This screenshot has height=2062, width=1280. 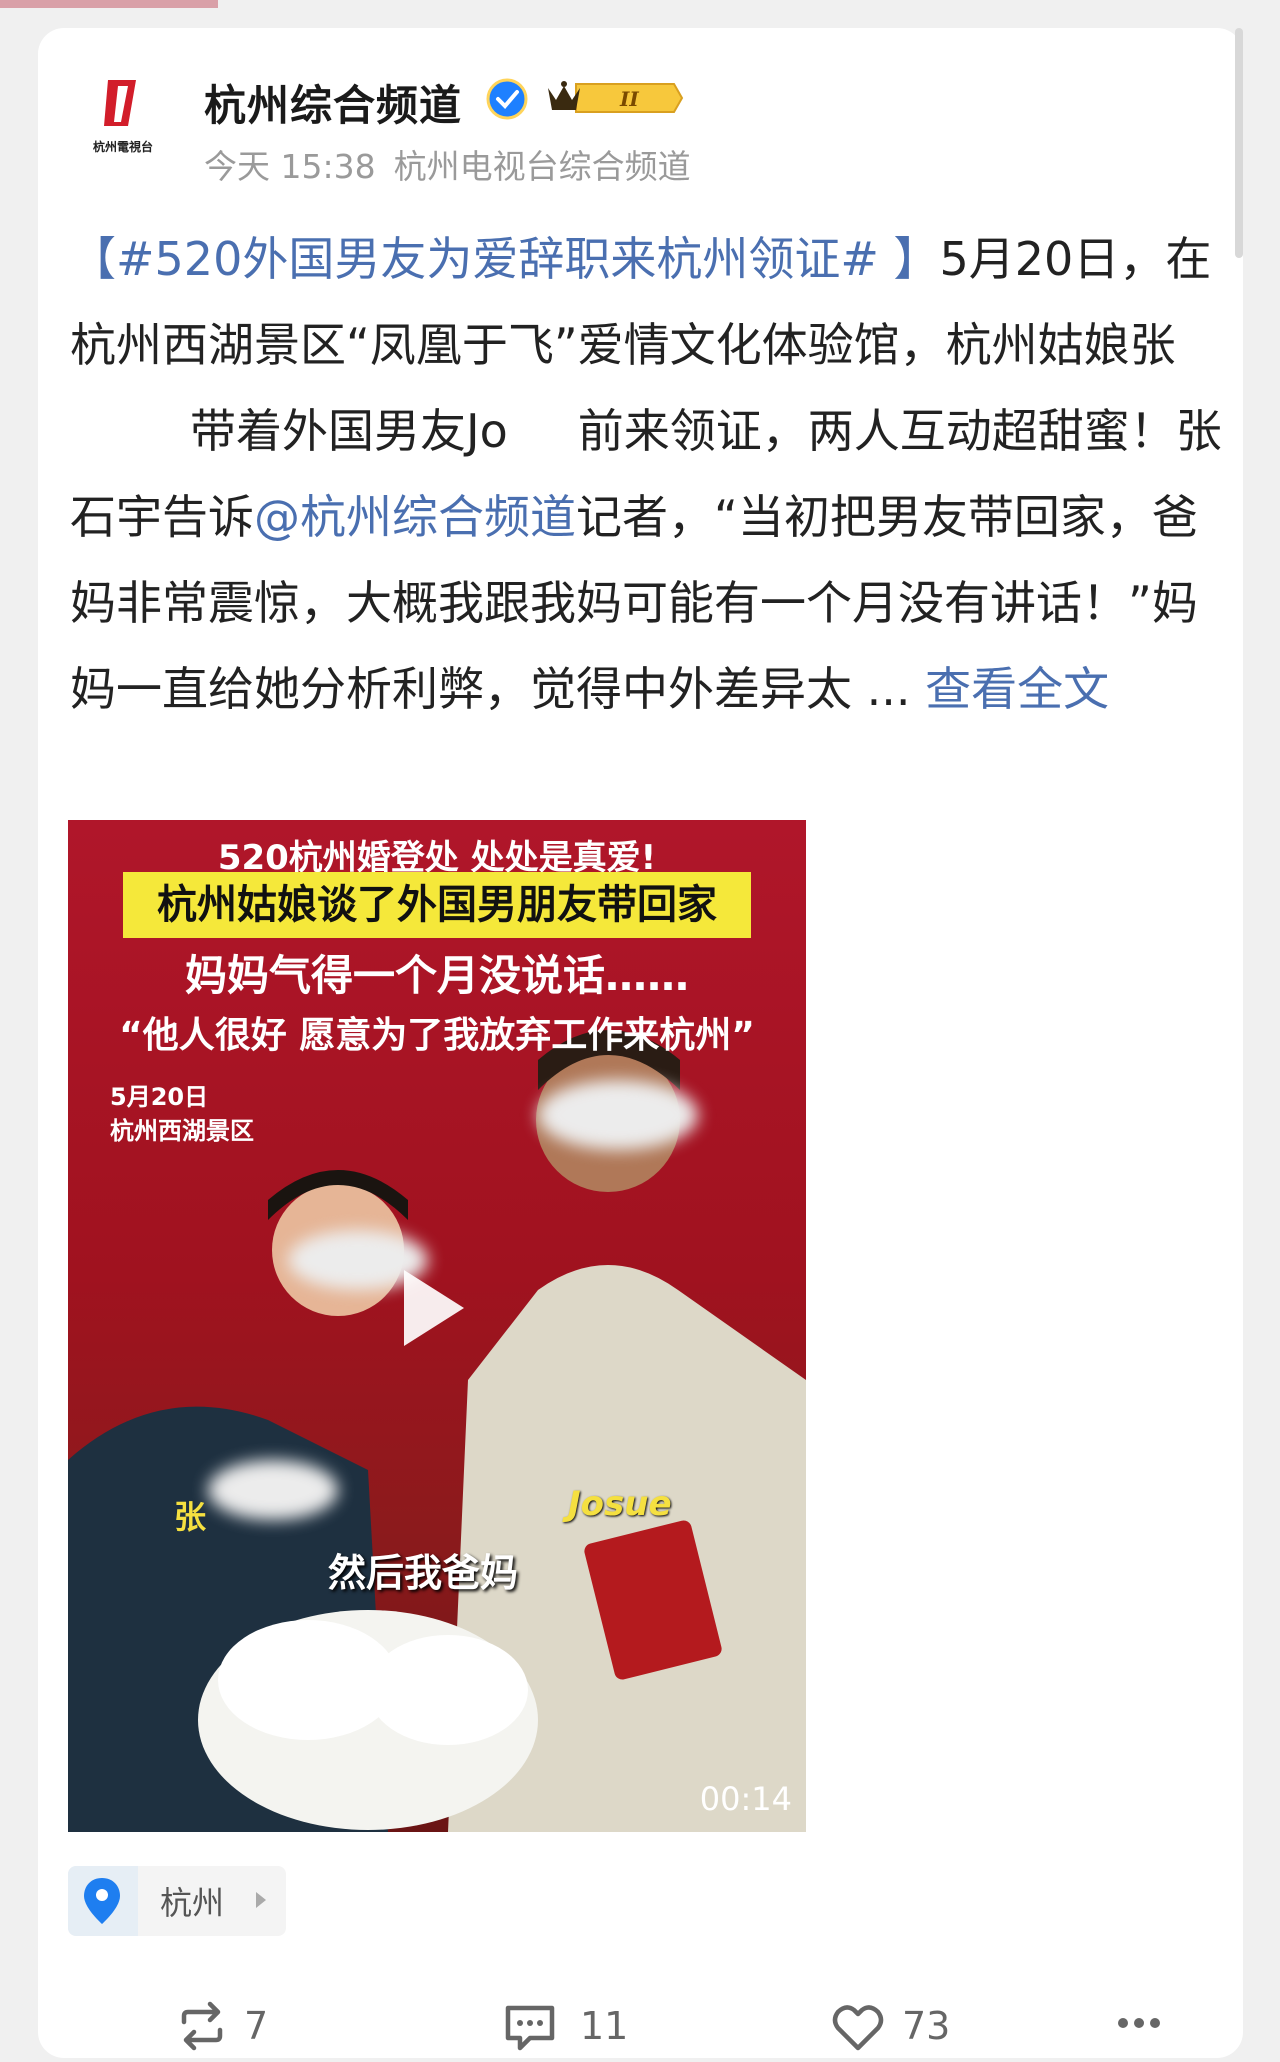 I want to click on mention-link: @杭州综合频道, so click(x=415, y=517).